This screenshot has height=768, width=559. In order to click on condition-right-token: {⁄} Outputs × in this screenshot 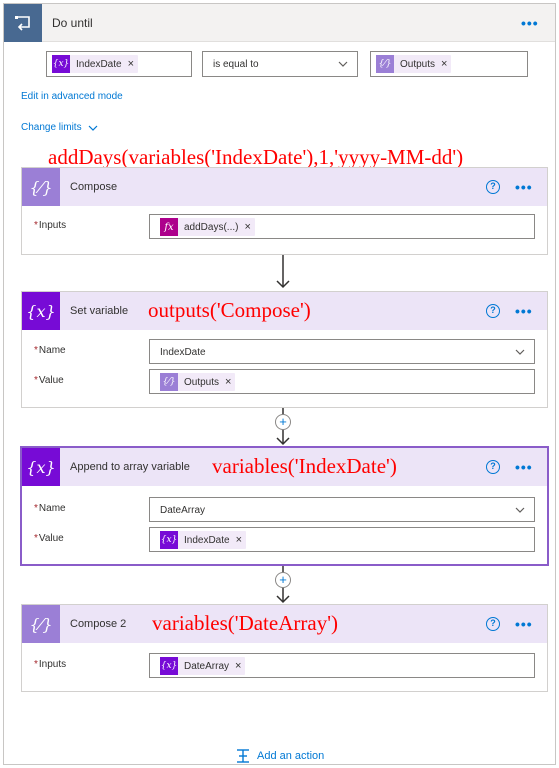, I will do `click(414, 64)`.